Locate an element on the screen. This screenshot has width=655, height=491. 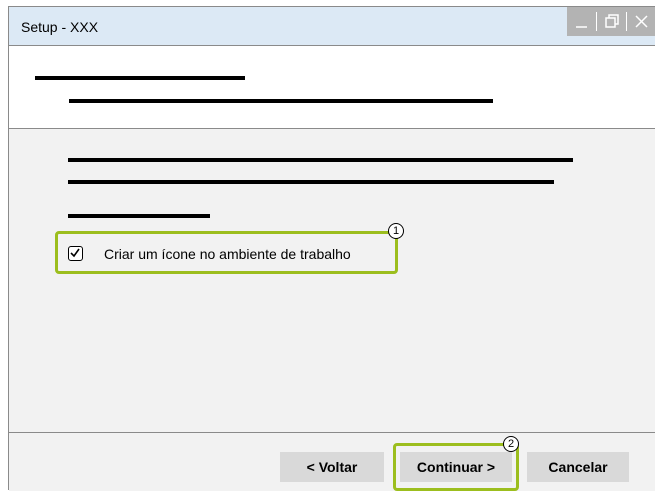
maximize-button is located at coordinates (611, 21).